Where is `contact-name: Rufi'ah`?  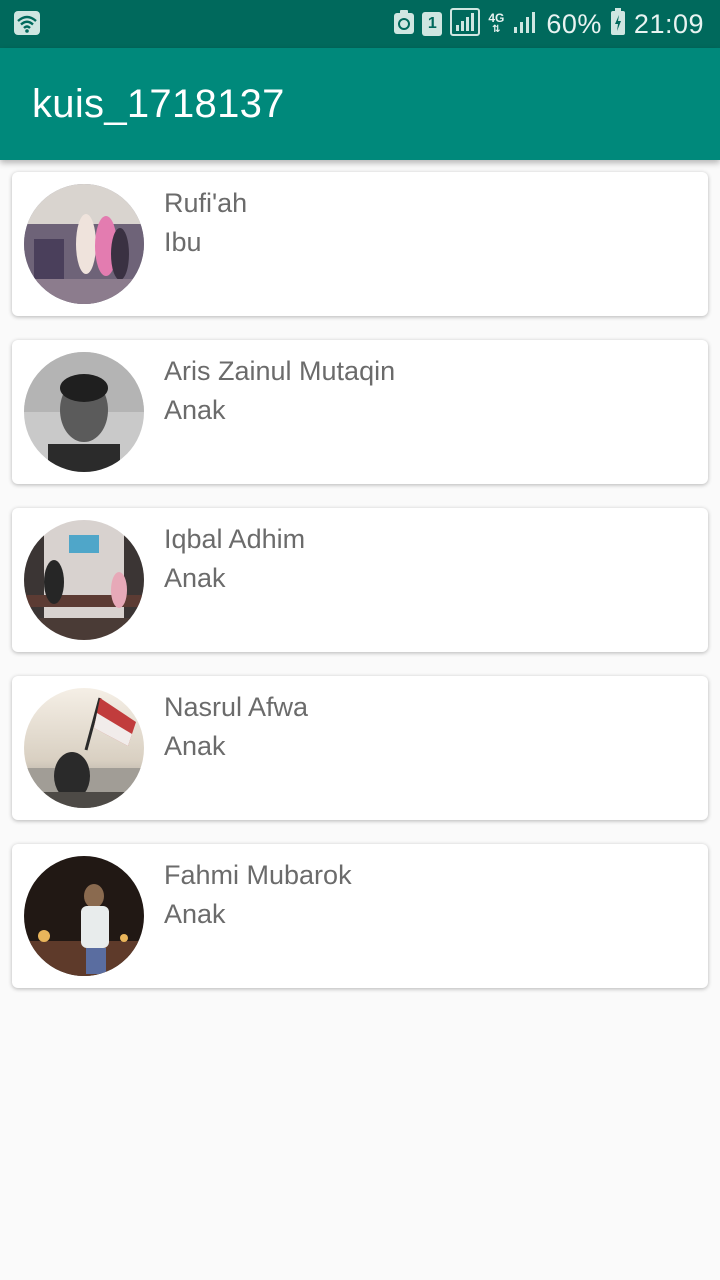
contact-name: Rufi'ah is located at coordinates (206, 203).